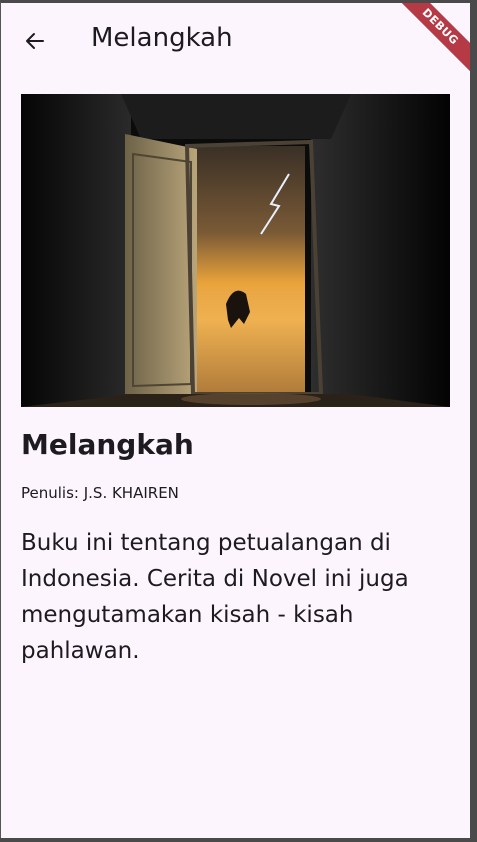  What do you see at coordinates (162, 38) in the screenshot?
I see `app-bar-title: Melangkah` at bounding box center [162, 38].